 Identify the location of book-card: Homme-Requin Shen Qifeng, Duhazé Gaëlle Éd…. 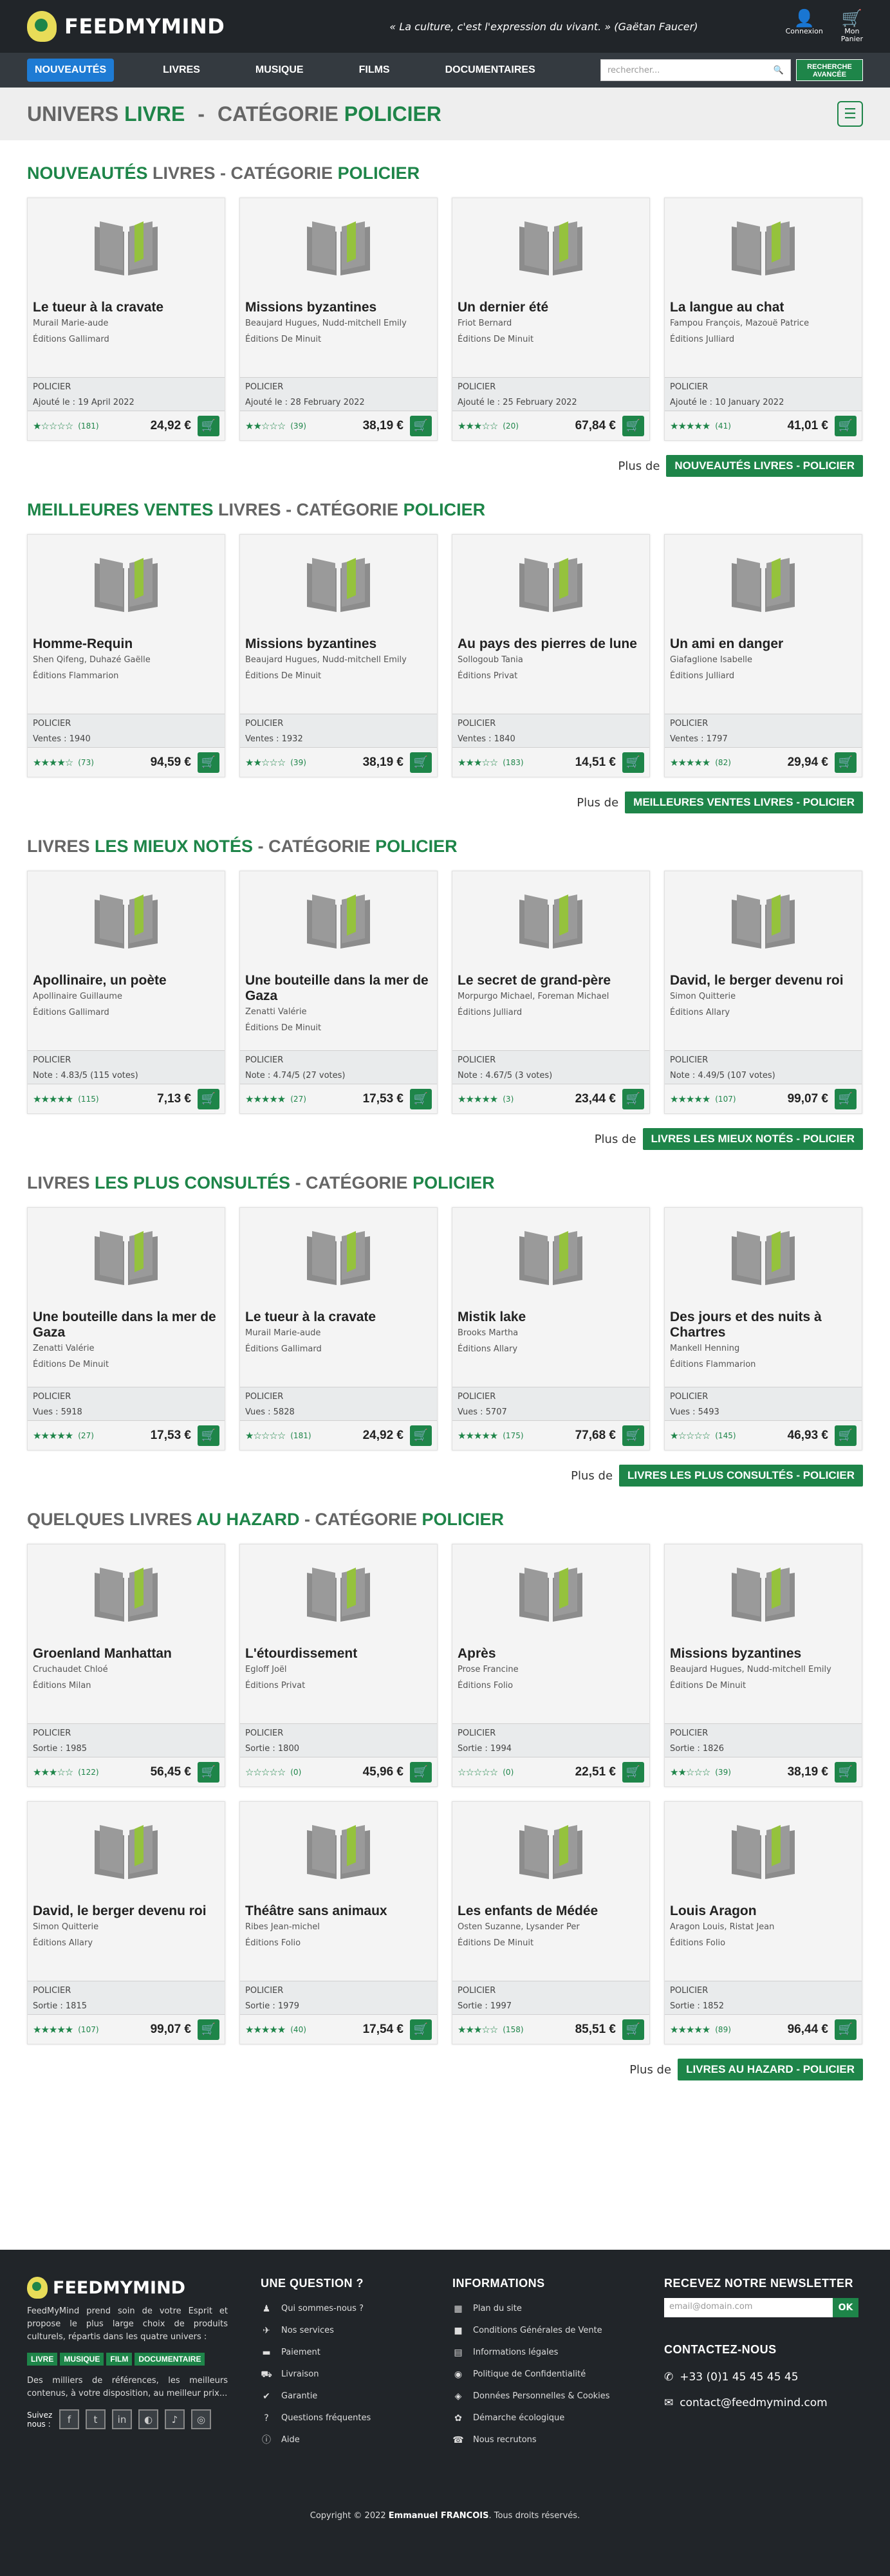
(126, 655).